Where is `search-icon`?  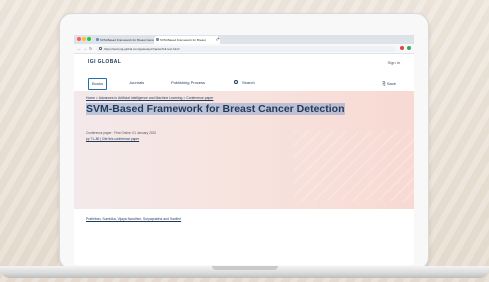
search-icon is located at coordinates (236, 82).